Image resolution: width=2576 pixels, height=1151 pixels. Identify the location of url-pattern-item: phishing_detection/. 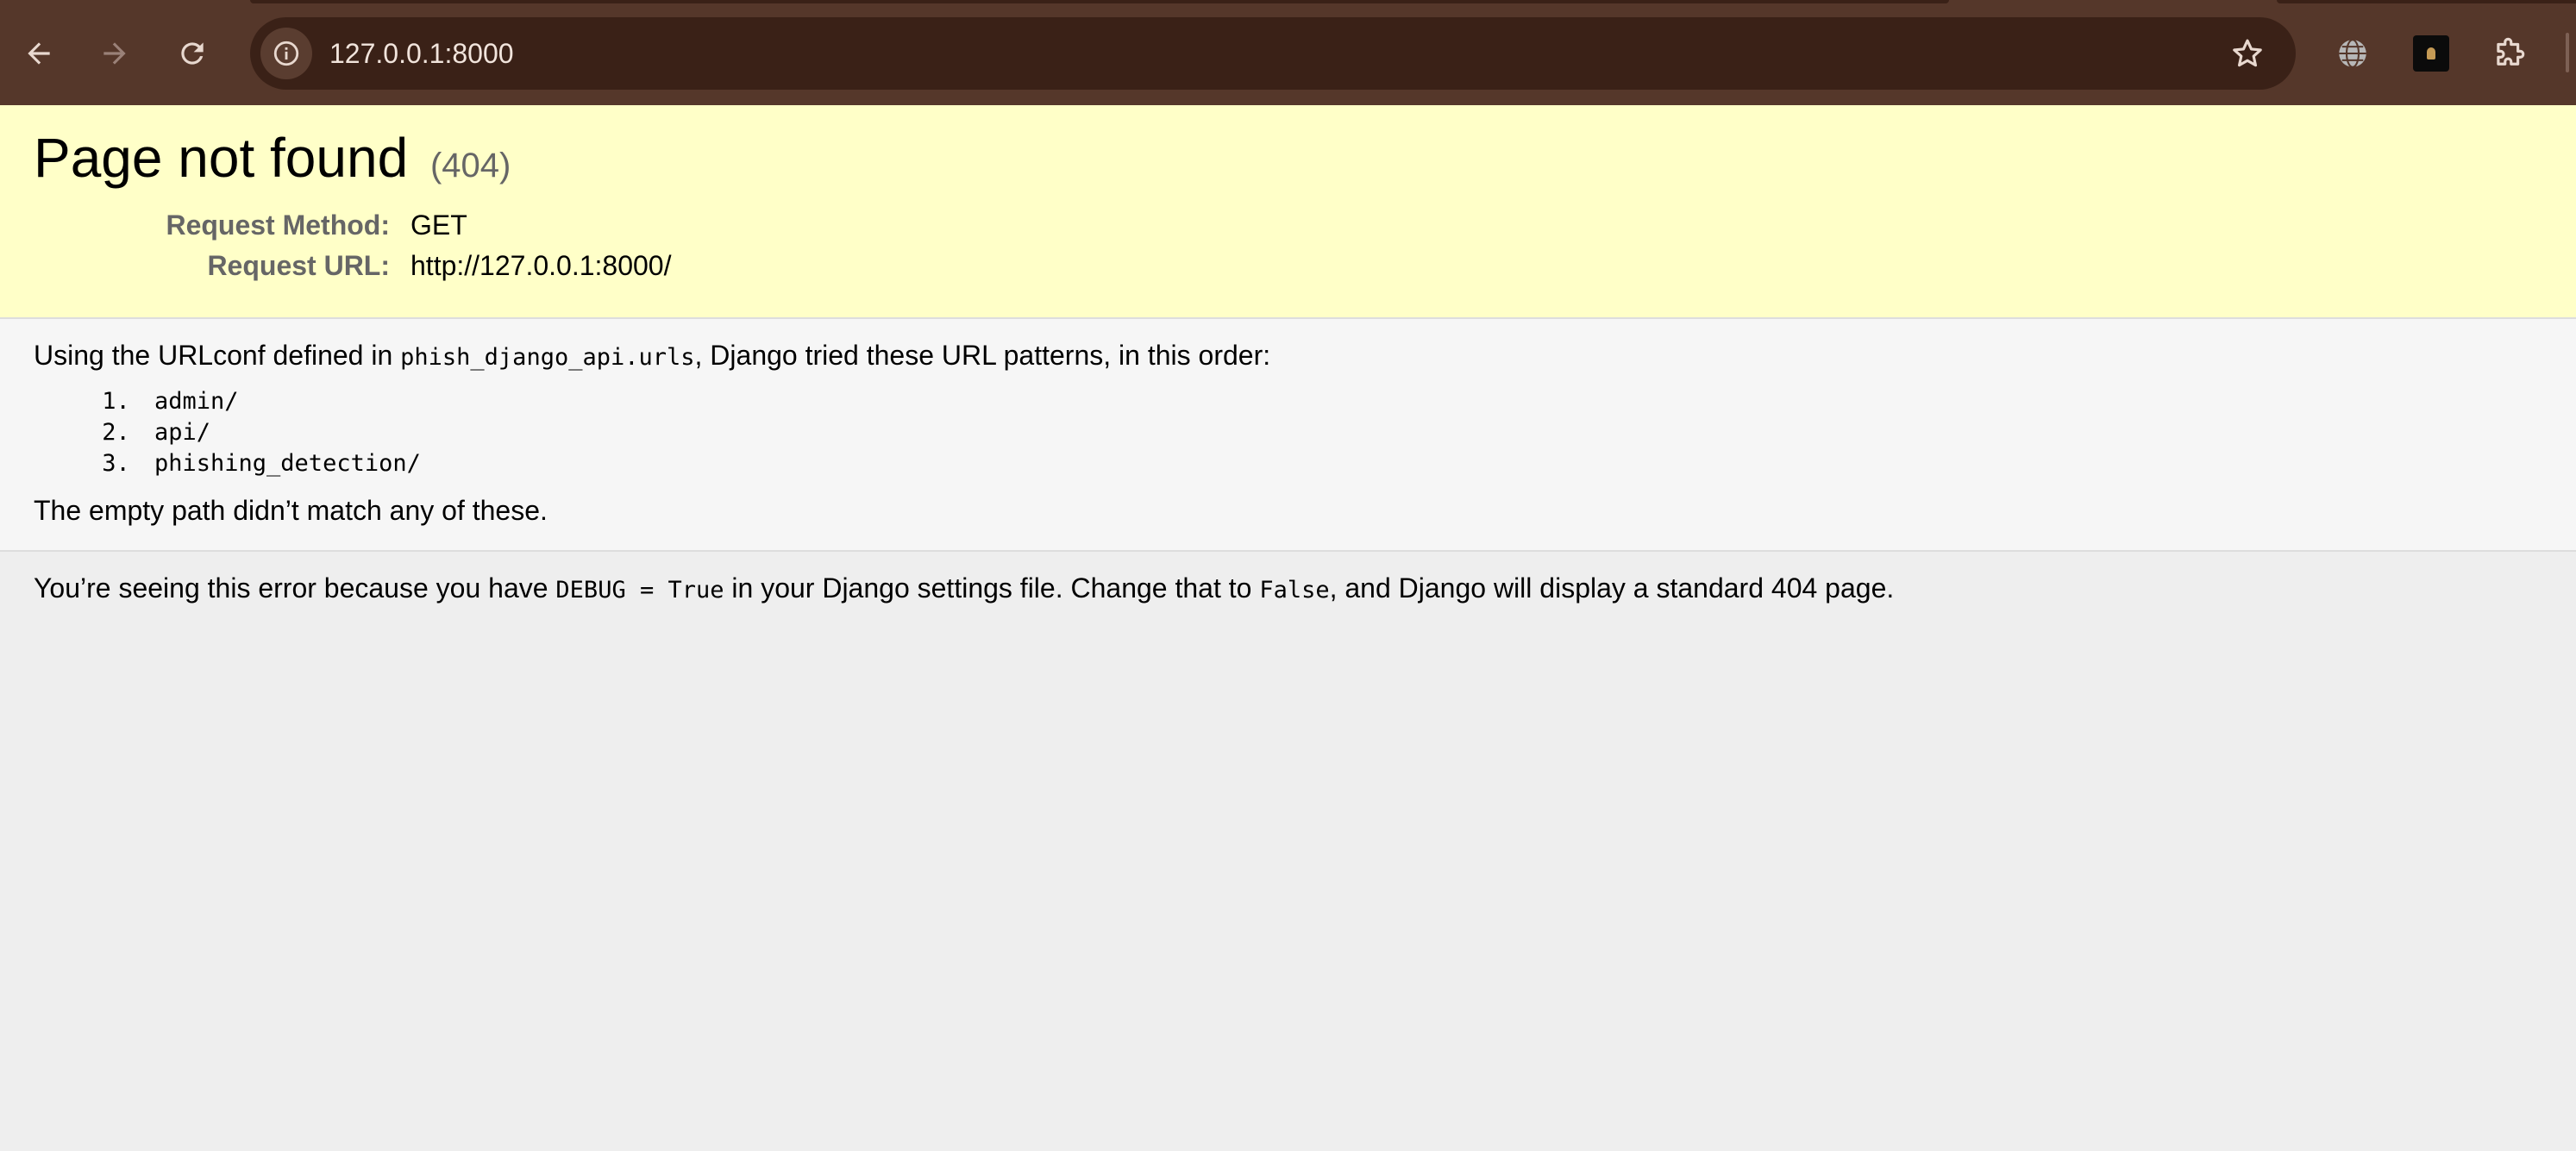
(1343, 463).